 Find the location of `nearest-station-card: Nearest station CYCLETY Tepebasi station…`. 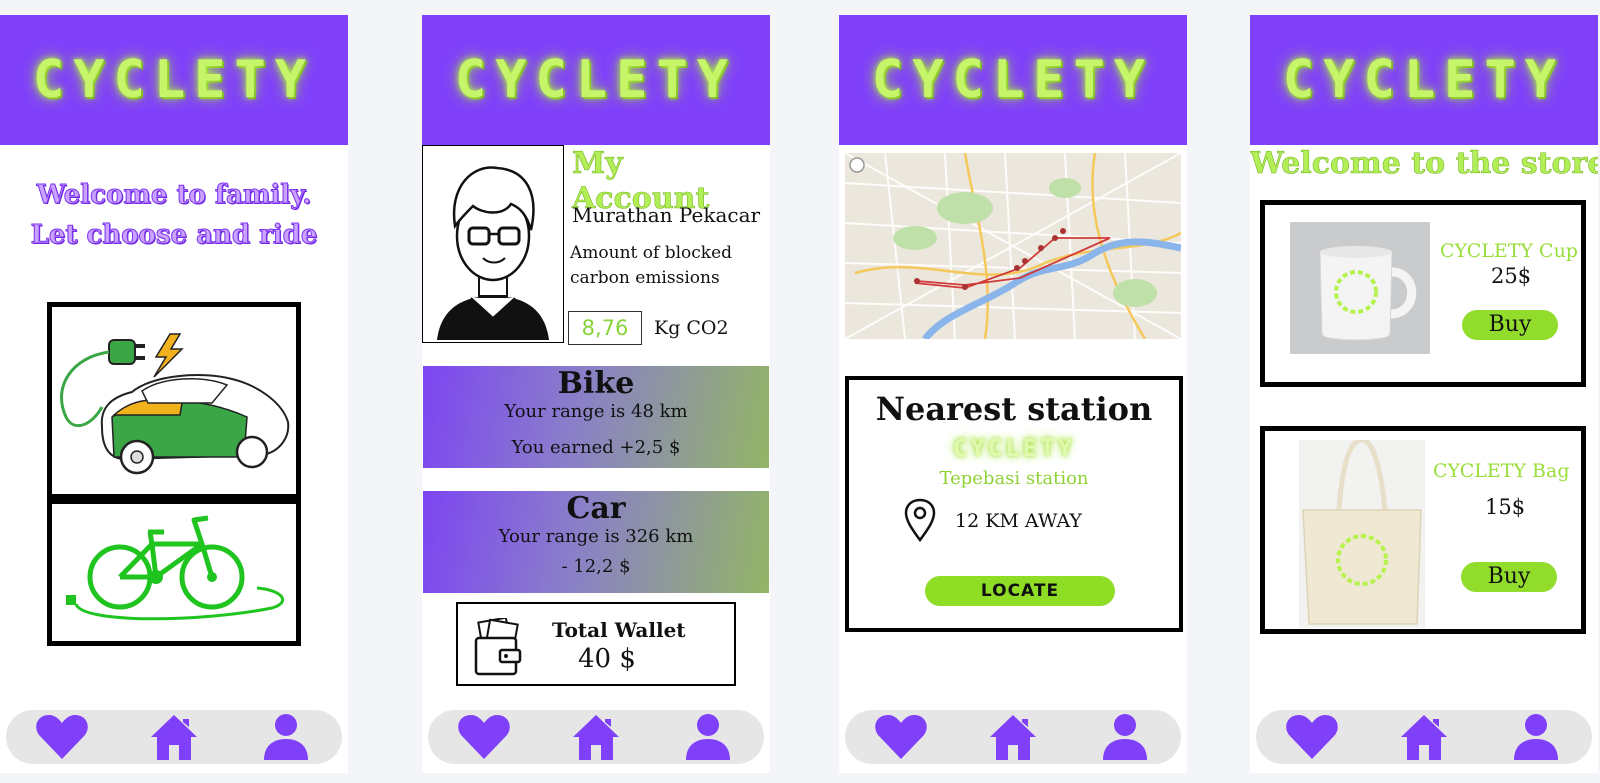

nearest-station-card: Nearest station CYCLETY Tepebasi station… is located at coordinates (1014, 504).